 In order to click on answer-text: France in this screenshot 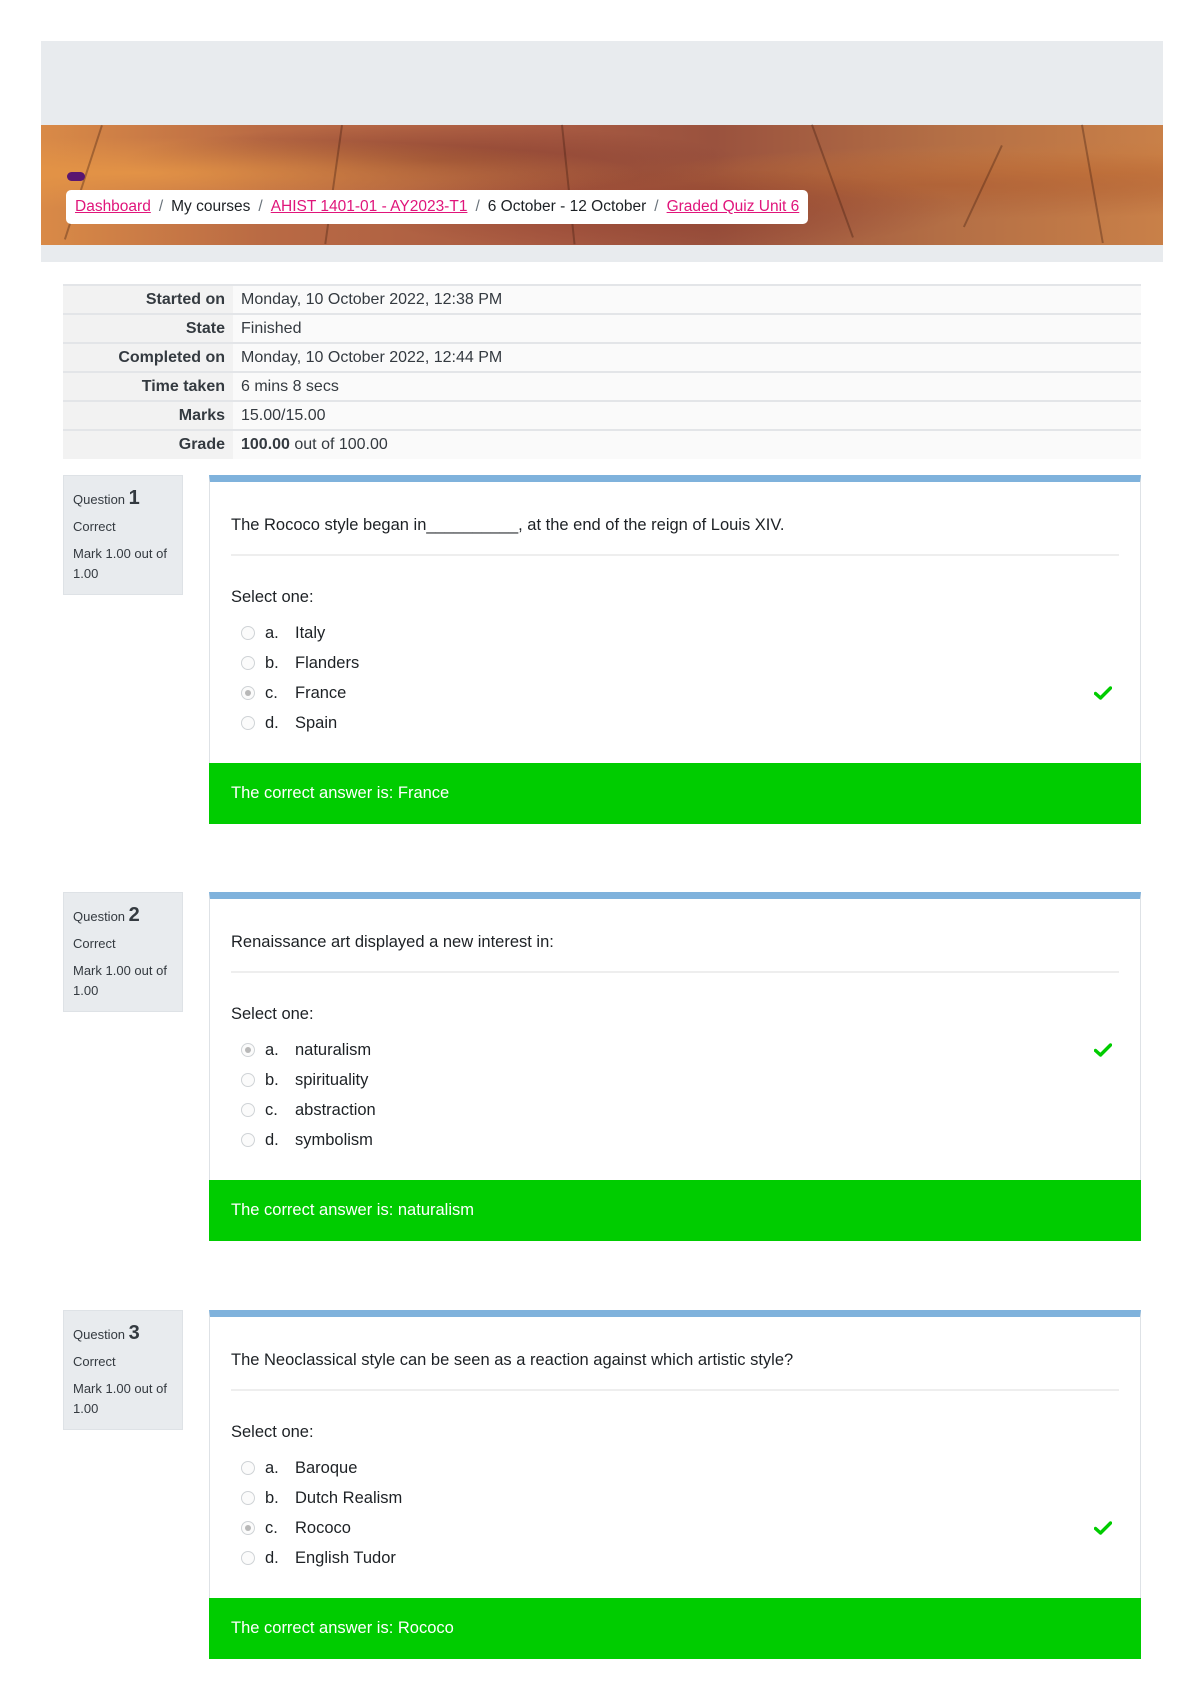, I will do `click(321, 692)`.